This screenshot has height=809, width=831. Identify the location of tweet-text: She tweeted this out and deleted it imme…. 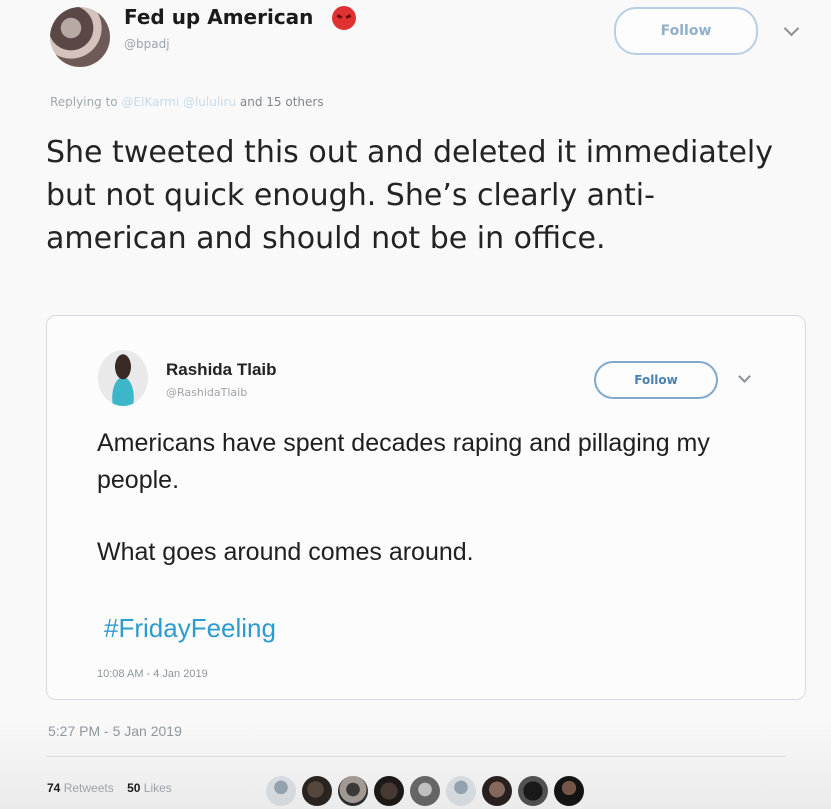
(410, 195).